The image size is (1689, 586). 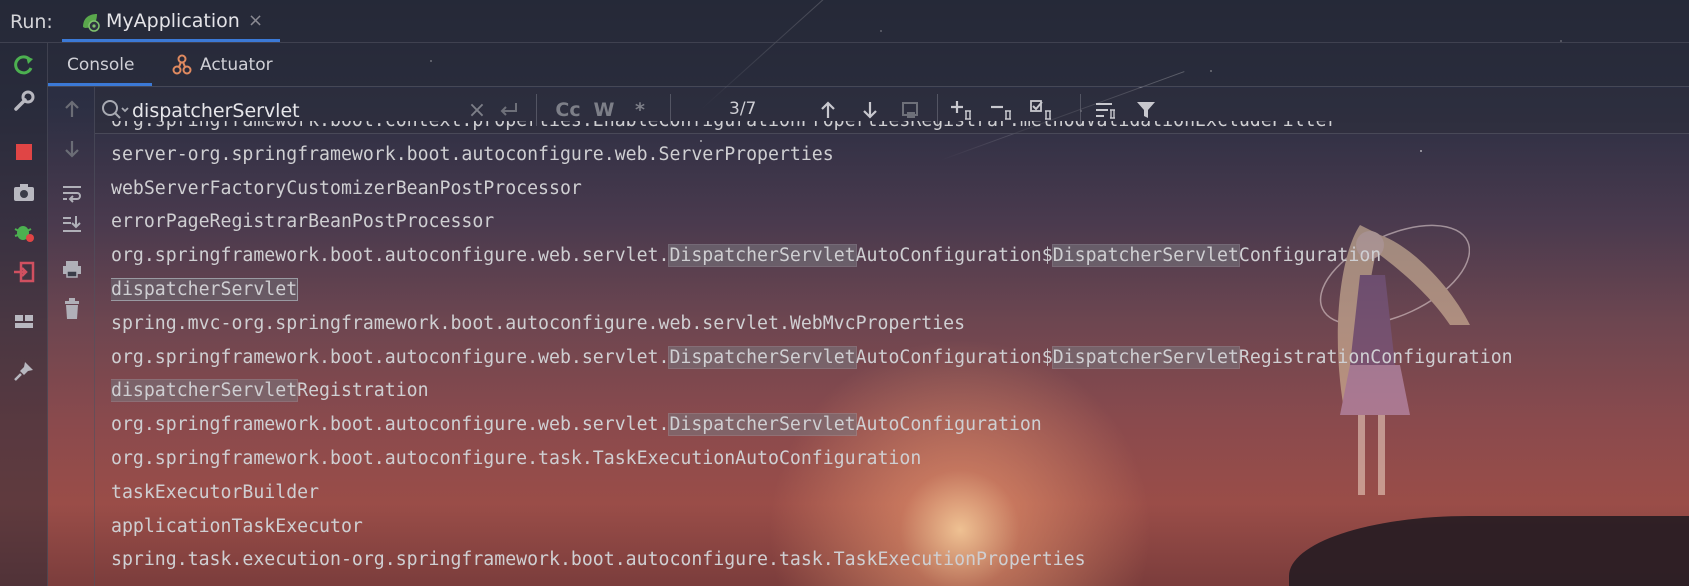 What do you see at coordinates (870, 110) in the screenshot?
I see `next-occurrence-icon` at bounding box center [870, 110].